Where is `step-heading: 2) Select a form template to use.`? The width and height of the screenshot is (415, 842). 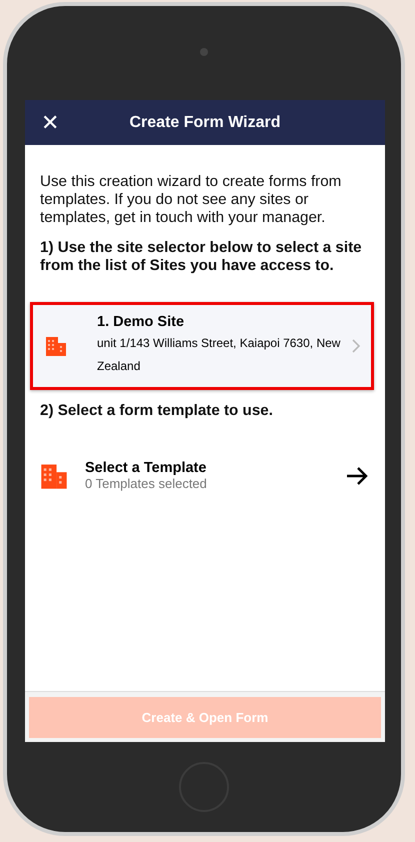 step-heading: 2) Select a form template to use. is located at coordinates (157, 411).